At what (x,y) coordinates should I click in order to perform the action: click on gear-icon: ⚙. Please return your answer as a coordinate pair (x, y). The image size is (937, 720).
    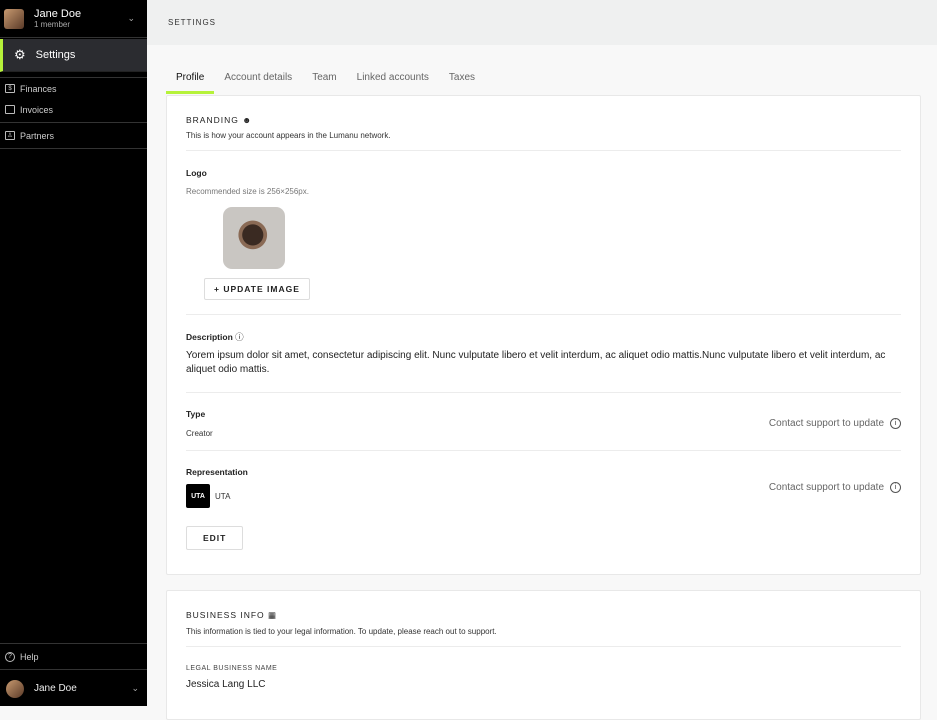
    Looking at the image, I should click on (20, 54).